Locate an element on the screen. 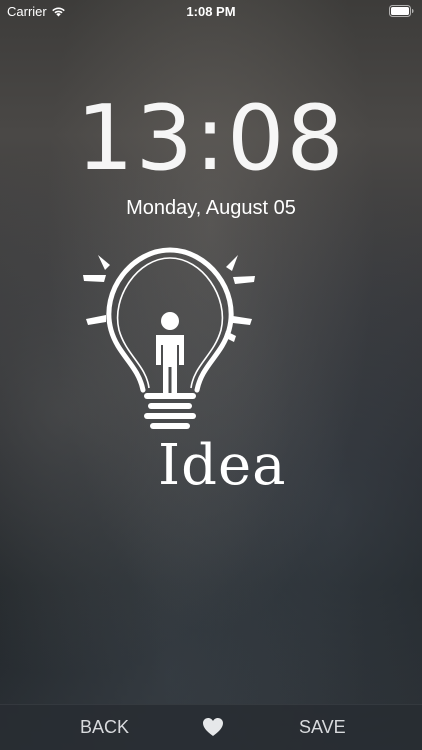 This screenshot has width=422, height=750. status-bar: Carrier 1:08 PM is located at coordinates (211, 11).